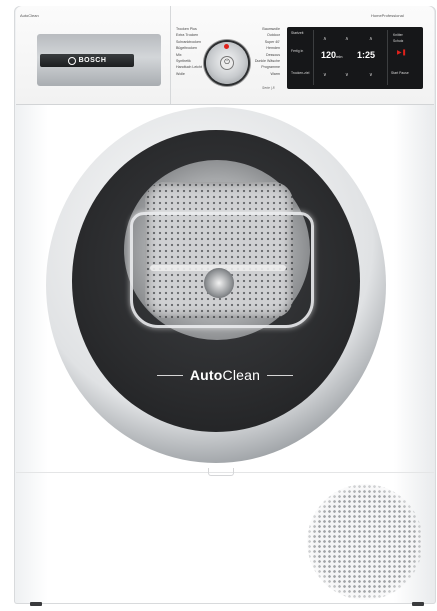 Image resolution: width=437 pixels, height=611 pixels. What do you see at coordinates (92, 60) in the screenshot?
I see `brand-logo-text: BOSCH` at bounding box center [92, 60].